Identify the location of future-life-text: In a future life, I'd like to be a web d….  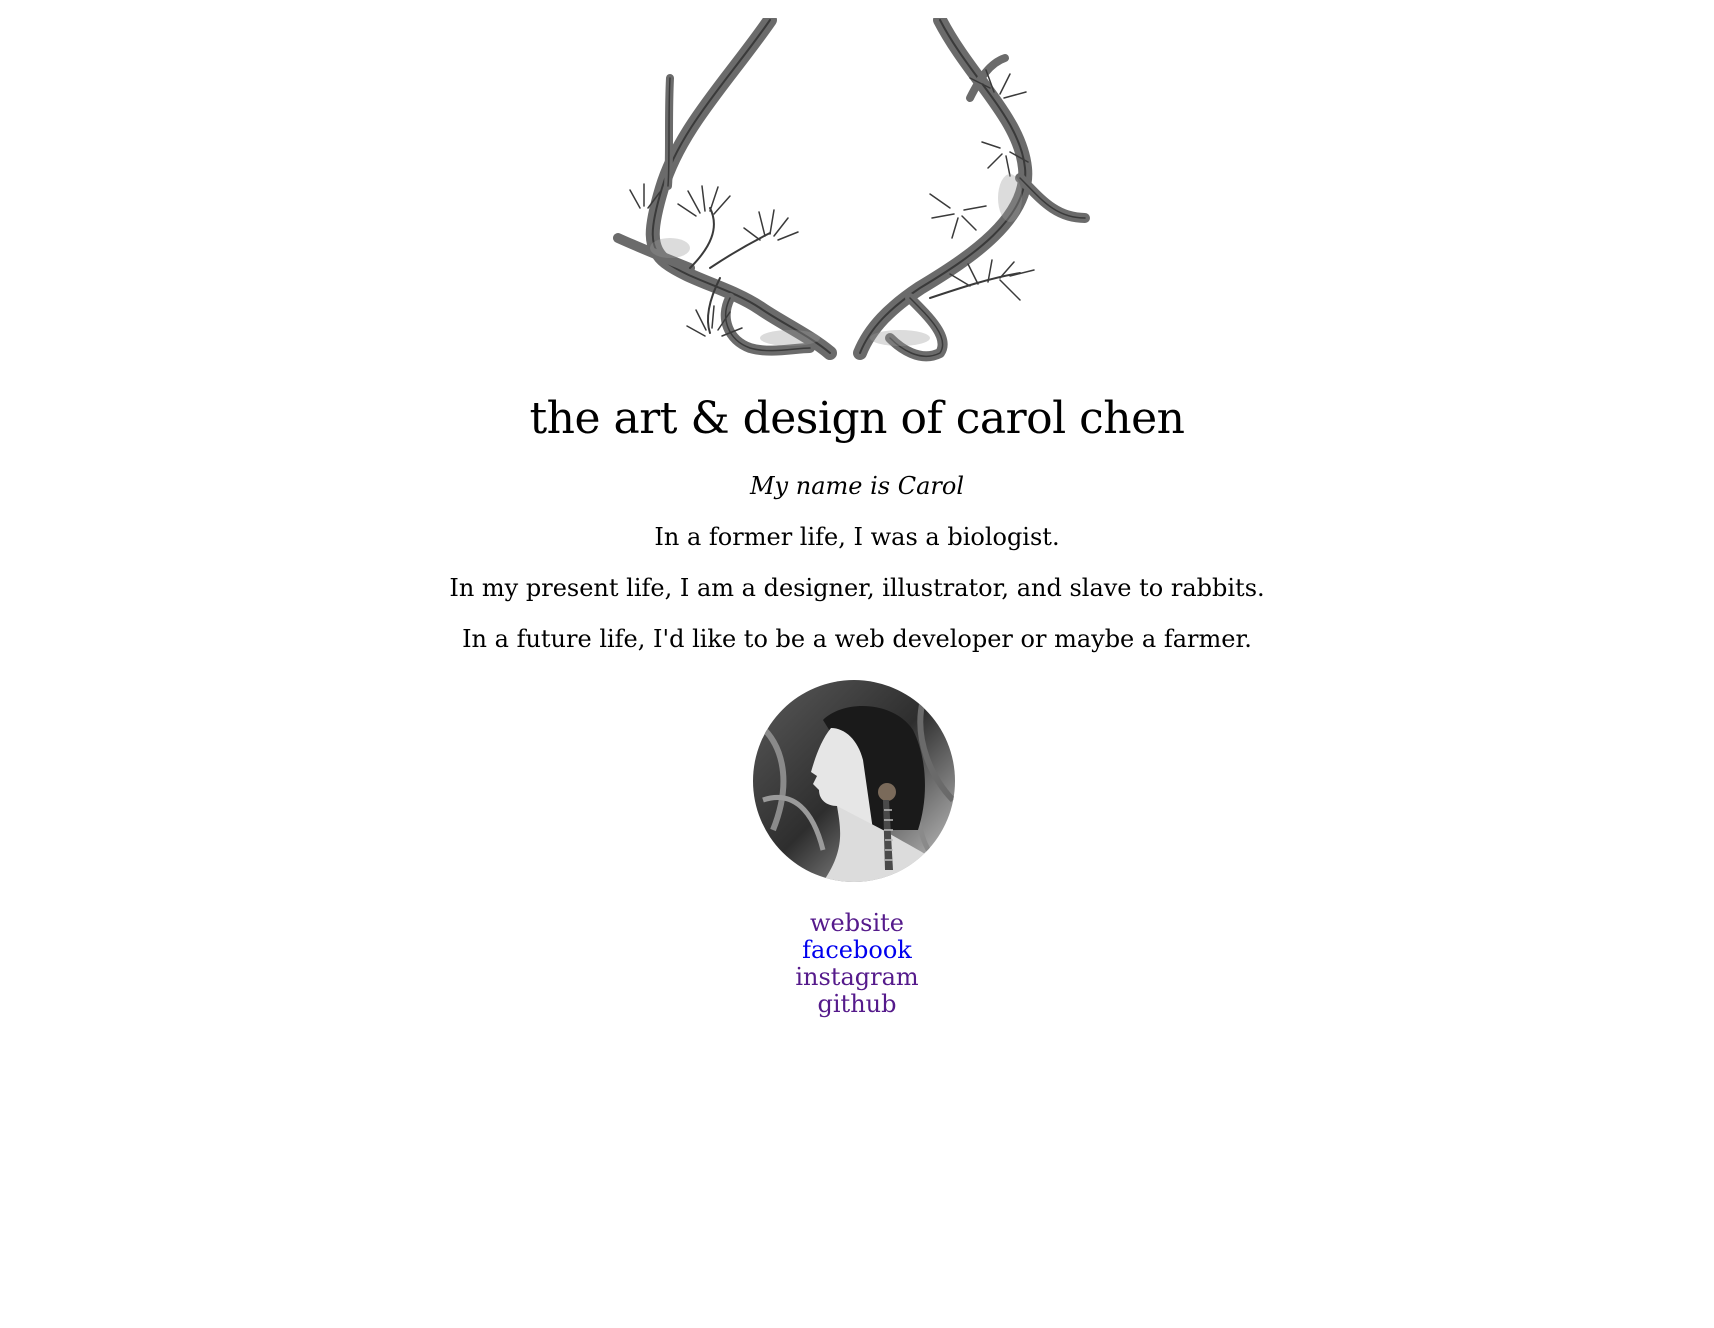
(857, 639).